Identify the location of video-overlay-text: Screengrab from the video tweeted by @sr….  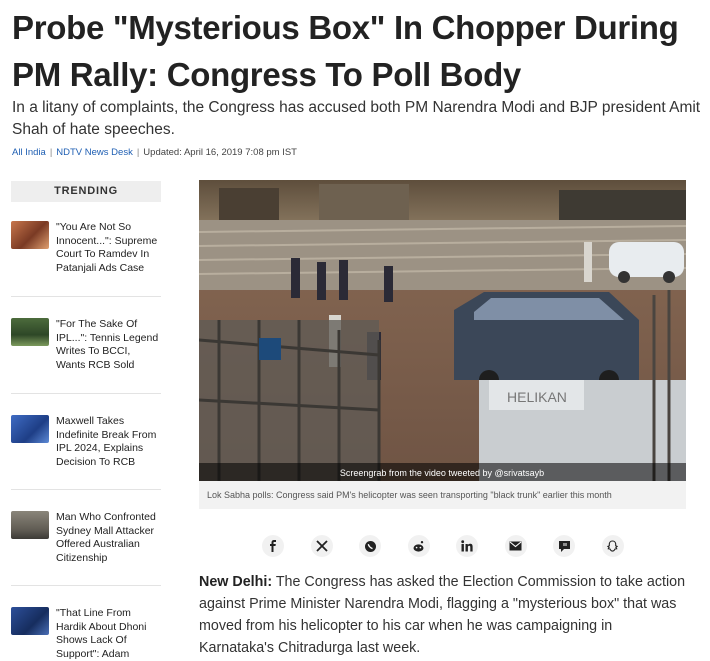
(442, 473).